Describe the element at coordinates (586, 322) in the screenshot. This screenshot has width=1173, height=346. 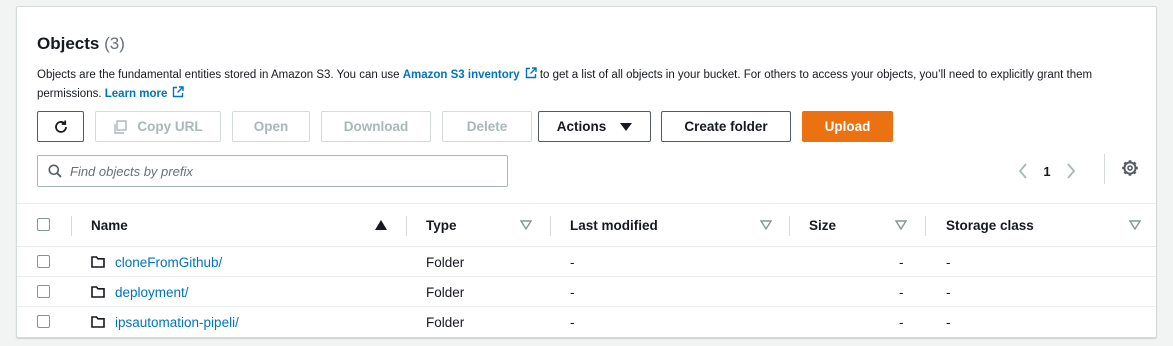
I see `table-row: ipsautomation-pipeli/ Folder - - -` at that location.